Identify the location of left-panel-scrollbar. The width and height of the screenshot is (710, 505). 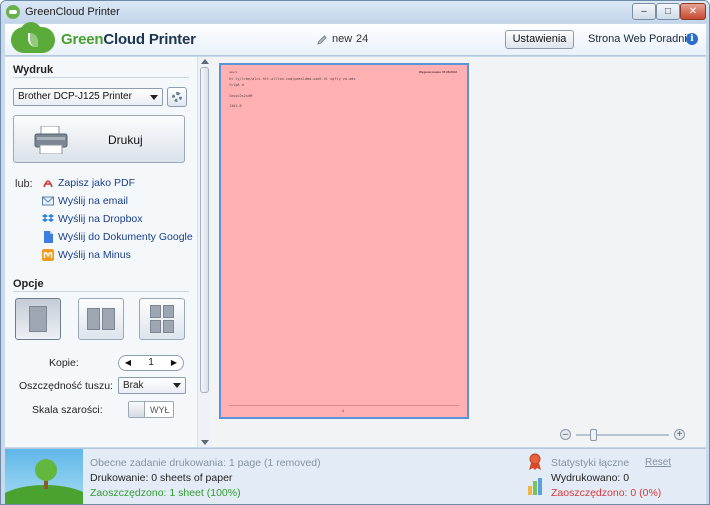
(204, 252).